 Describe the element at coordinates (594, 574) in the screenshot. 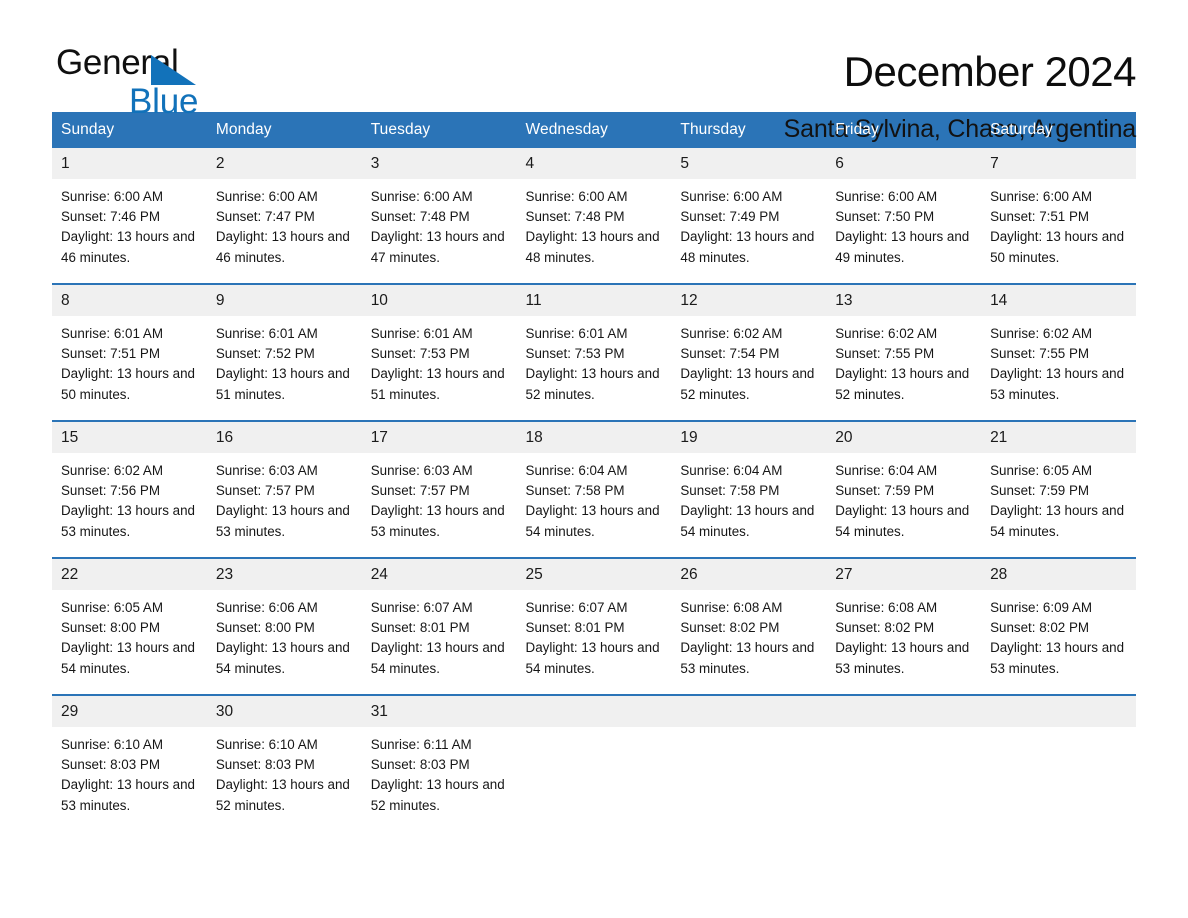

I see `day-number: 25` at that location.